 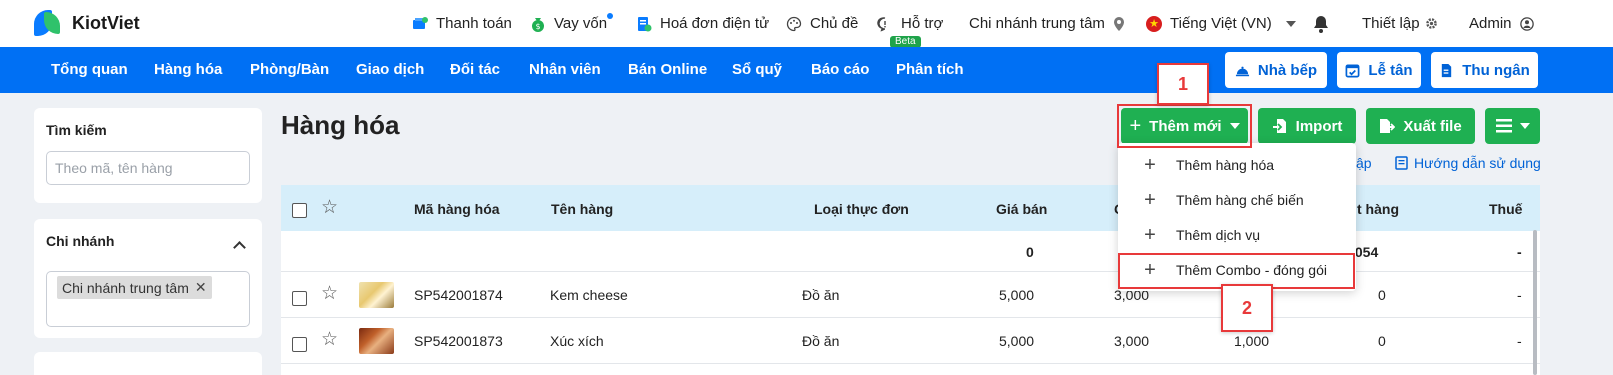 What do you see at coordinates (1047, 23) in the screenshot?
I see `branch-selector: Chi nhánh trung tâm` at bounding box center [1047, 23].